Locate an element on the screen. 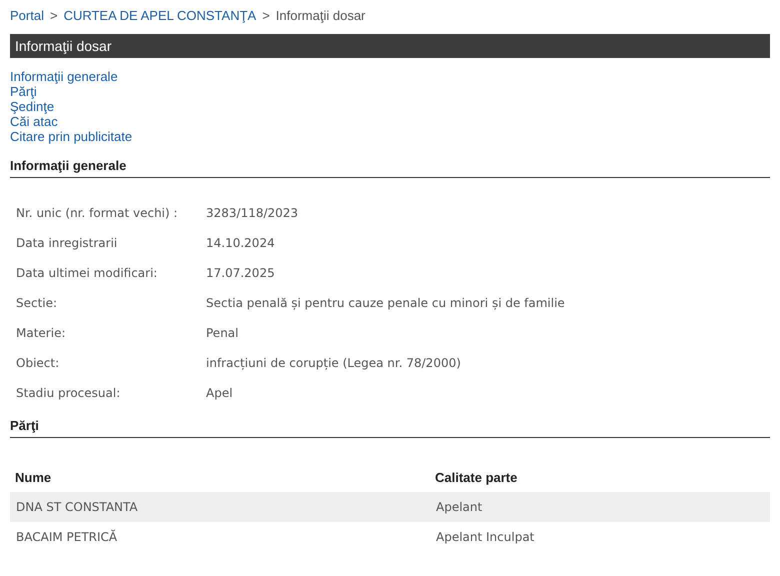  section-link: Citare prin publicitate is located at coordinates (71, 136).